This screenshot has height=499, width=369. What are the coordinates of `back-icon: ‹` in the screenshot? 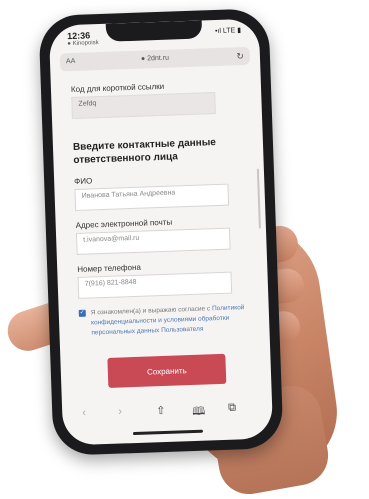 It's located at (84, 413).